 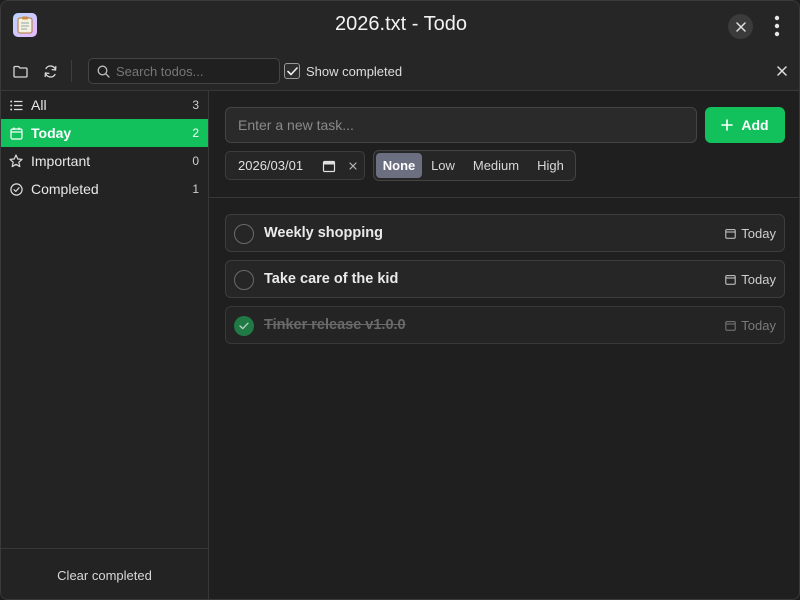 I want to click on show-completed-toggle: Show completed, so click(x=343, y=71).